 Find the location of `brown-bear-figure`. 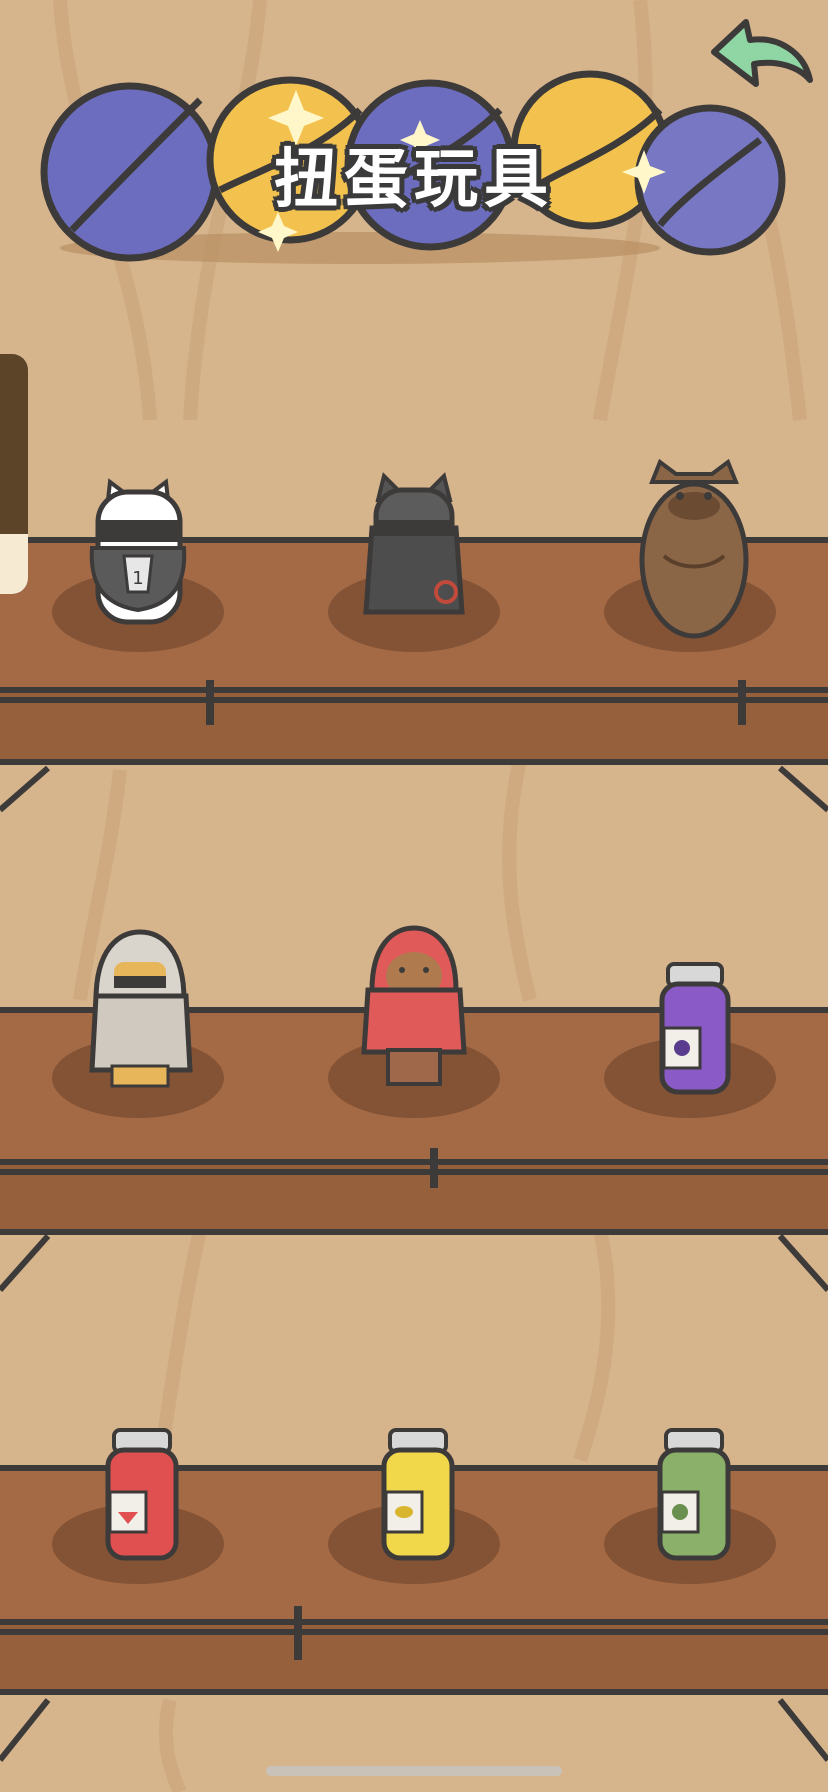

brown-bear-figure is located at coordinates (694, 548).